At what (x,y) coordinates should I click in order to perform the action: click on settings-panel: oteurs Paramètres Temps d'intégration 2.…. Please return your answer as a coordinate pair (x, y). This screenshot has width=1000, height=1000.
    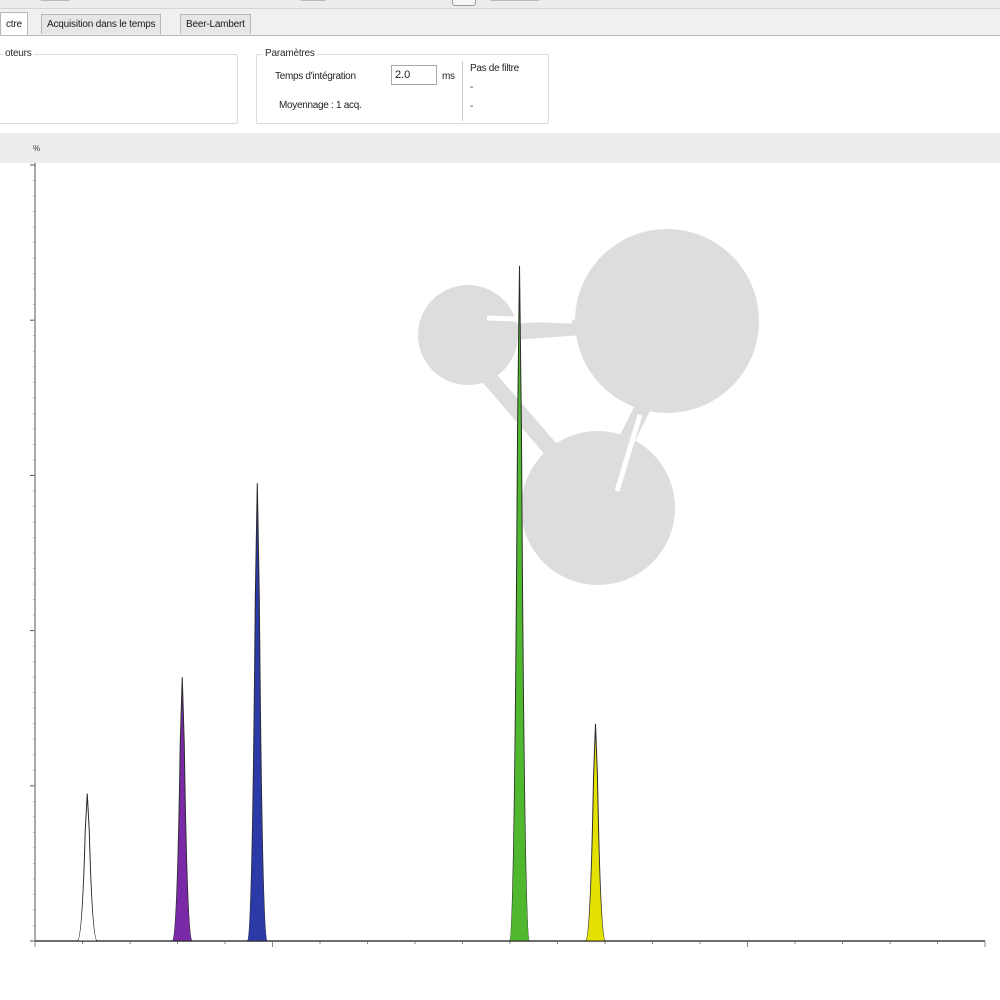
    Looking at the image, I should click on (500, 84).